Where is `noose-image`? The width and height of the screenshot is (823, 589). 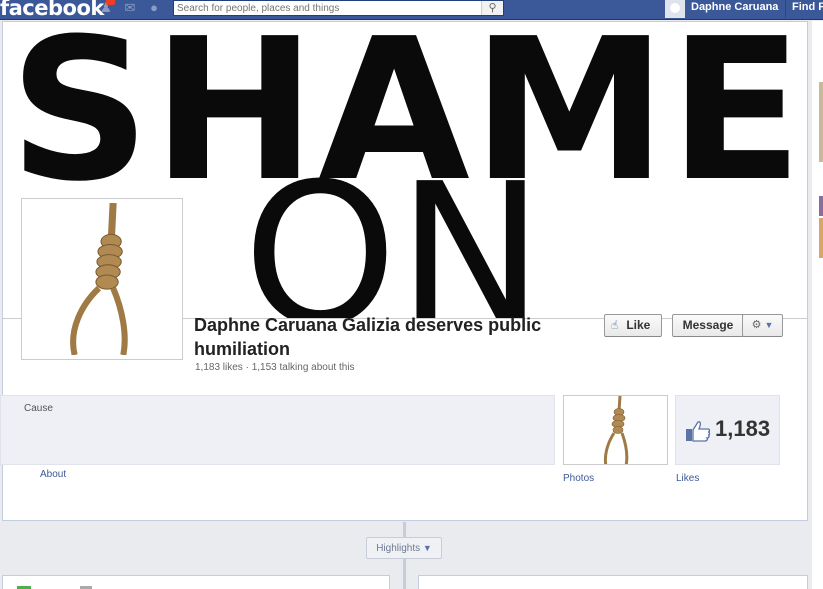
noose-image is located at coordinates (102, 279).